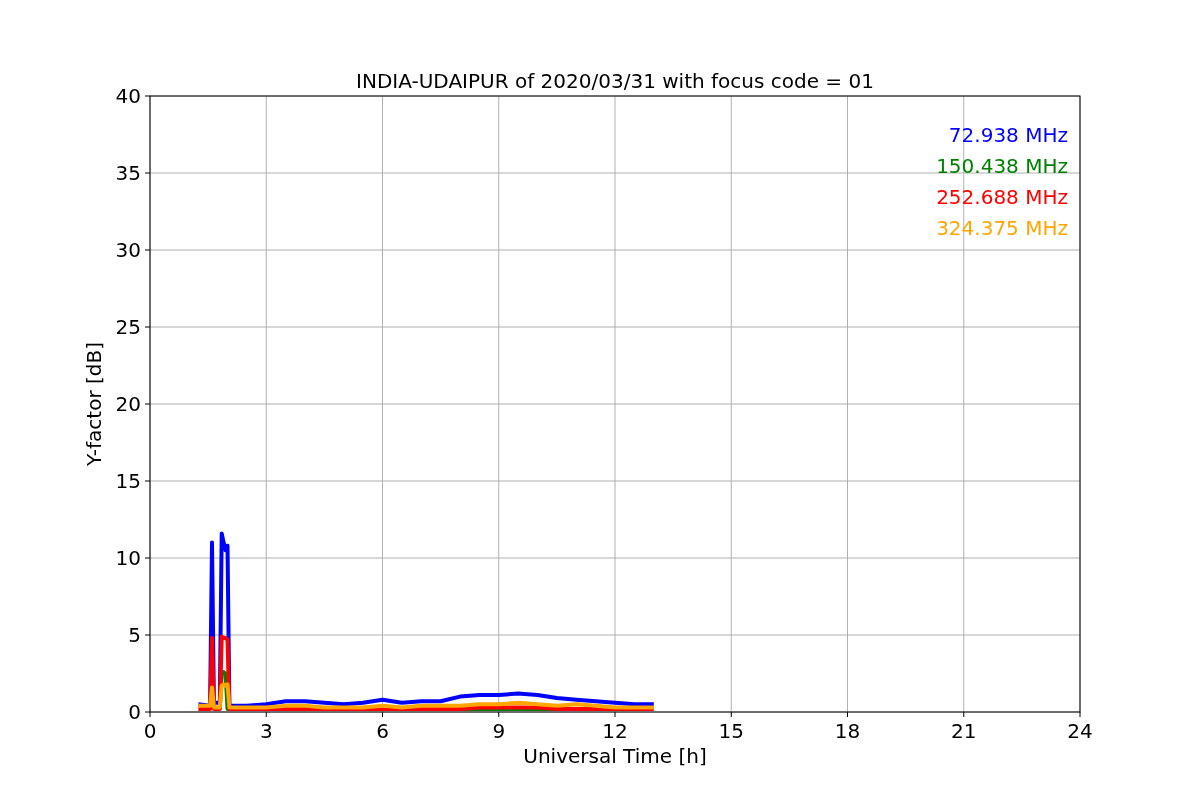 This screenshot has width=1200, height=800. I want to click on tick-label: 20, so click(128, 404).